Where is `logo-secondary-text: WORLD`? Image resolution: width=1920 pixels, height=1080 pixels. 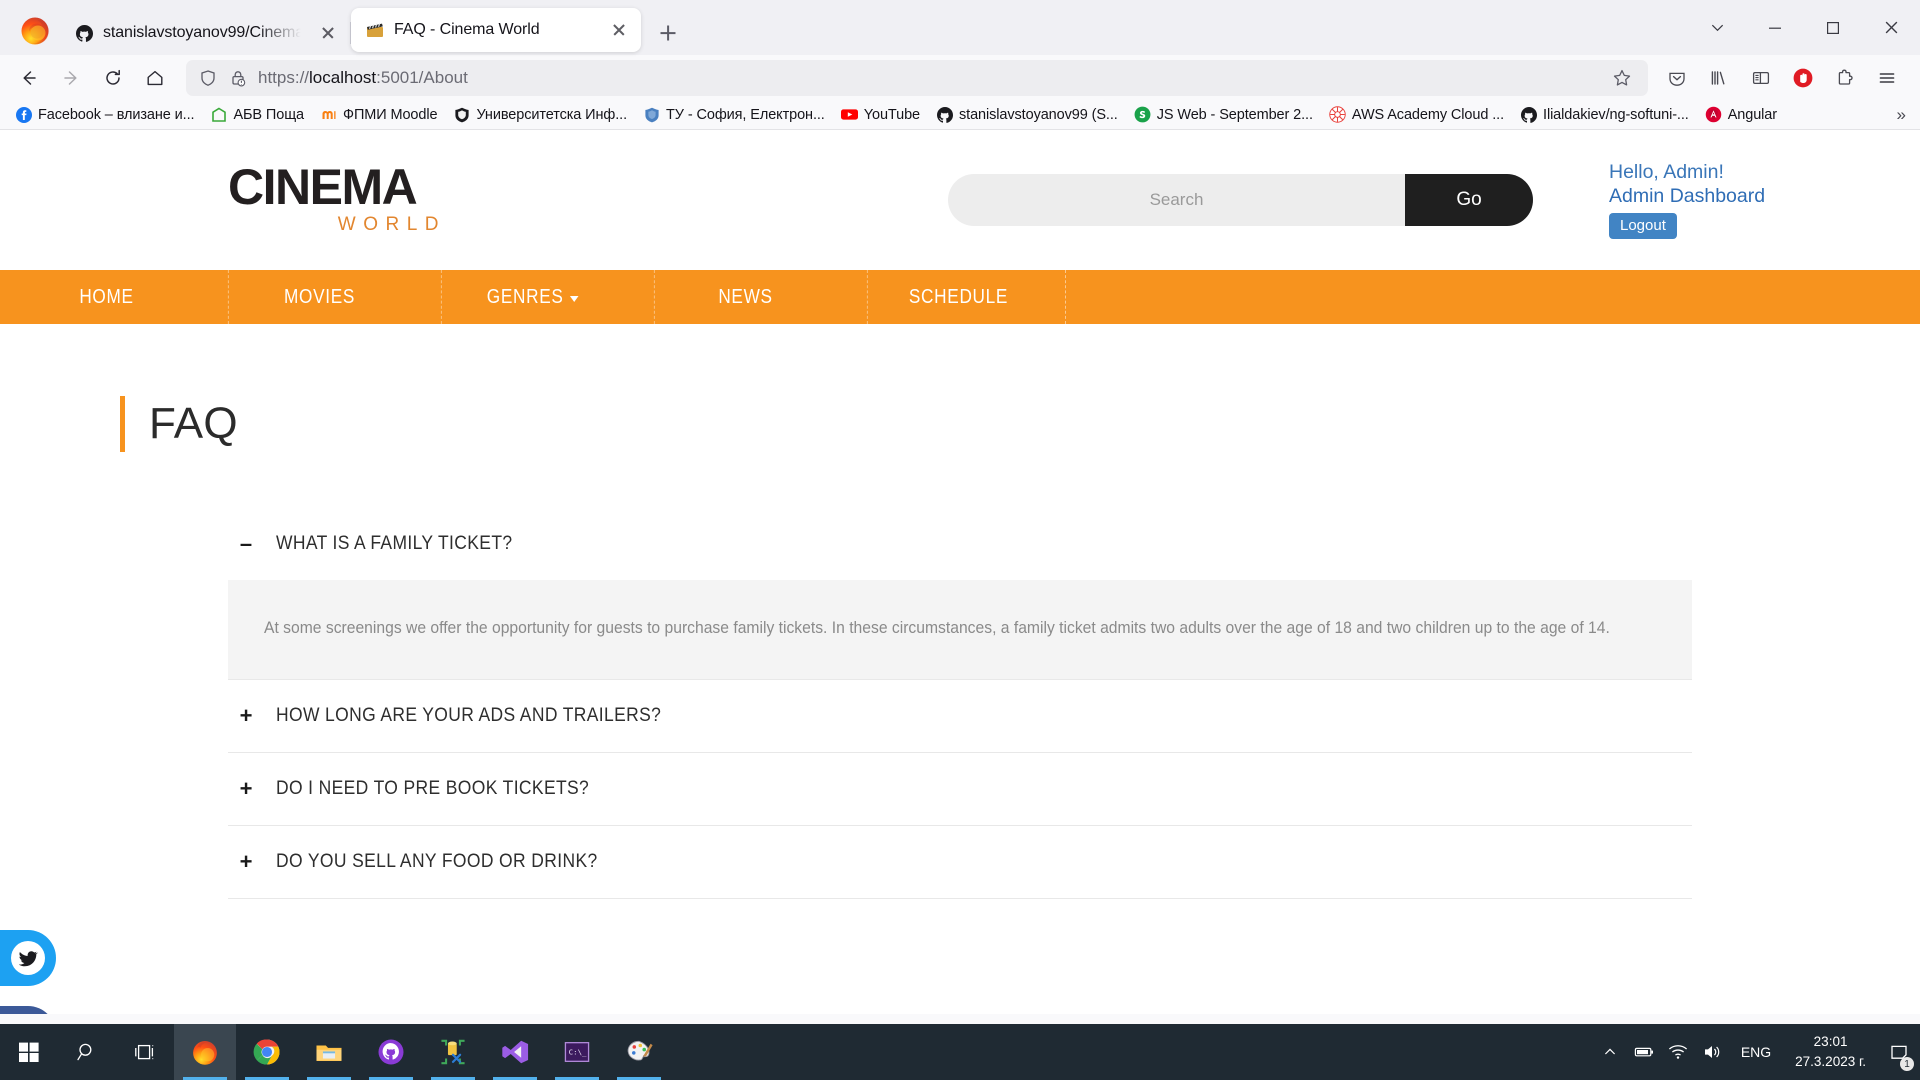 logo-secondary-text: WORLD is located at coordinates (391, 224).